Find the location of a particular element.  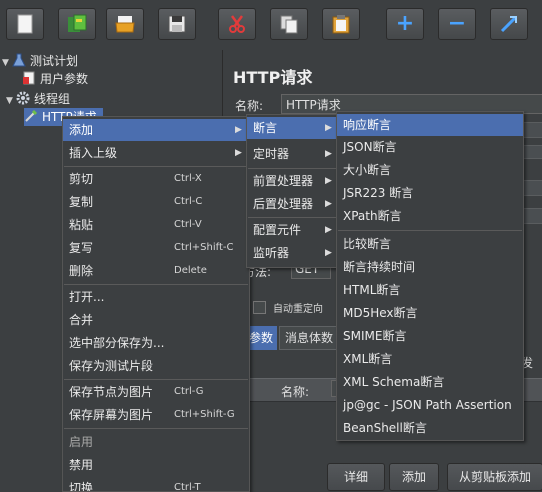

tab-body-data: 消息体数 is located at coordinates (310, 338).